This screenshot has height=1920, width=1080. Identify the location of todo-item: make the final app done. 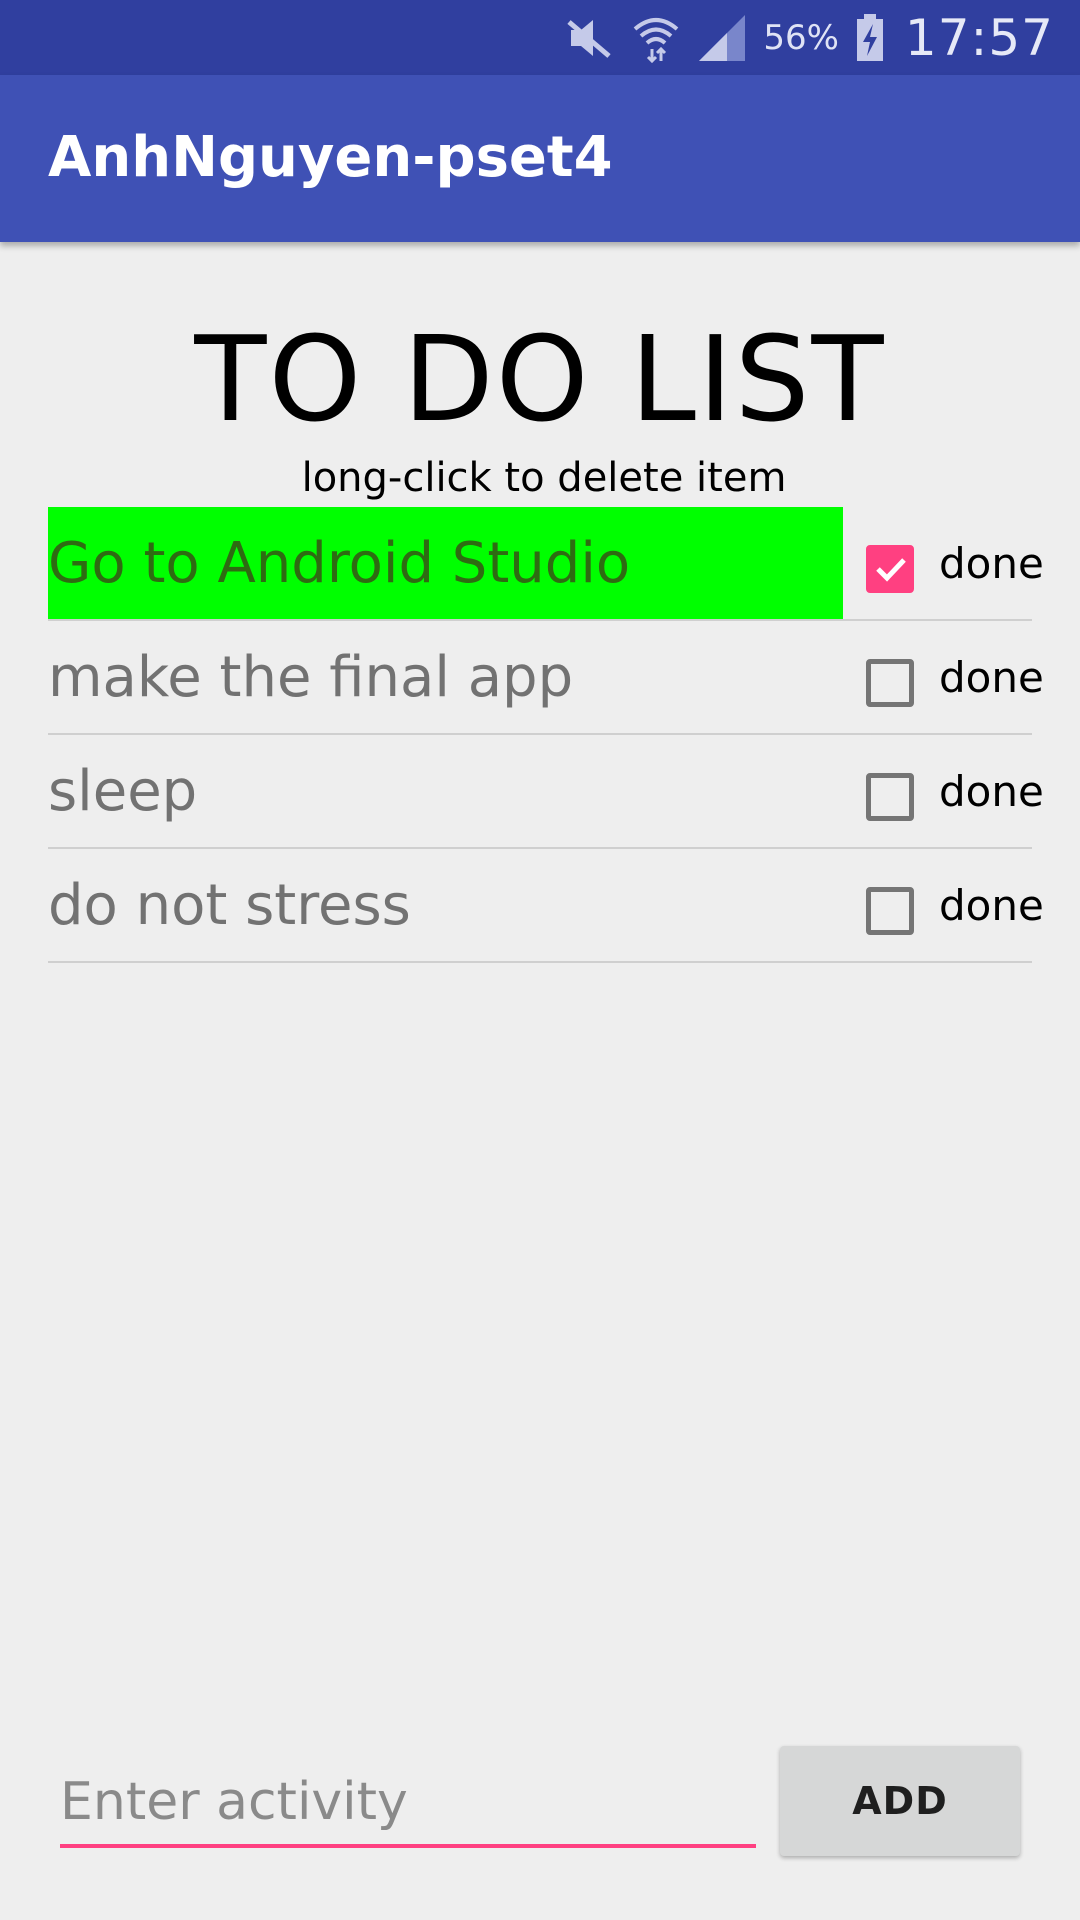
(546, 678).